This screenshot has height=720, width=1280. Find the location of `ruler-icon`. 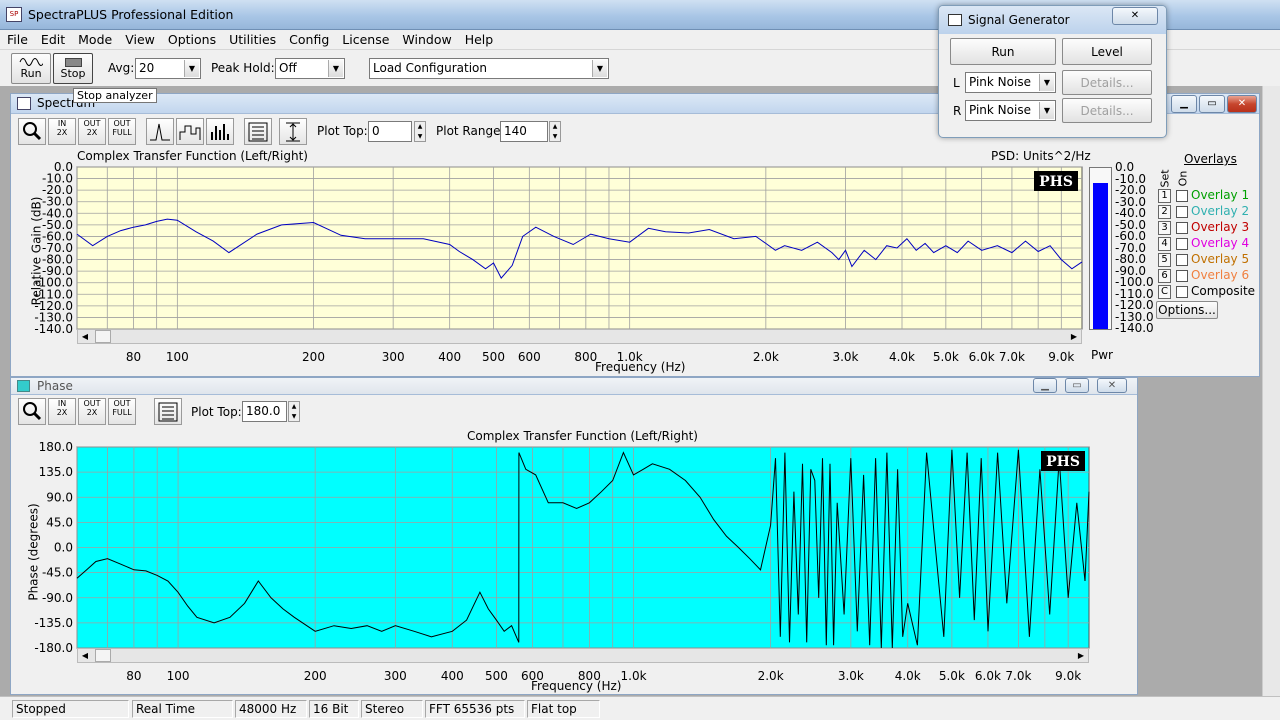

ruler-icon is located at coordinates (168, 412).